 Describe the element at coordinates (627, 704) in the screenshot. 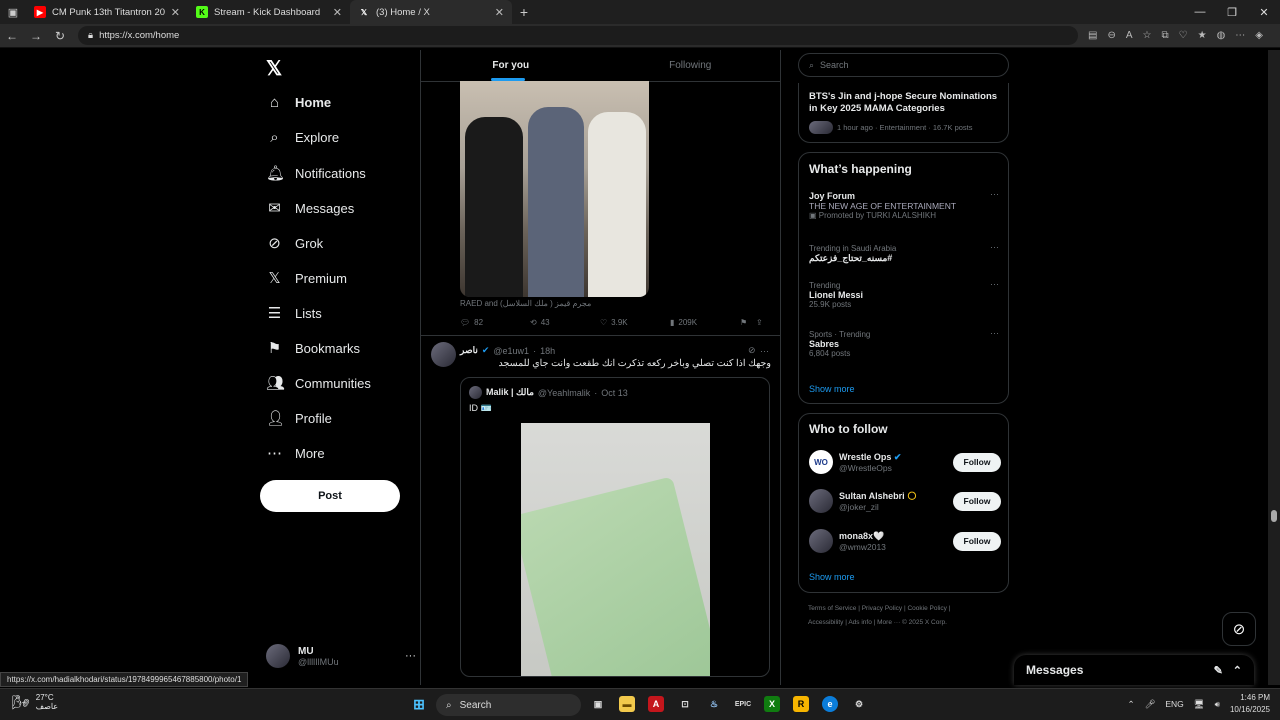

I see `file-explorer-icon: ▬` at that location.